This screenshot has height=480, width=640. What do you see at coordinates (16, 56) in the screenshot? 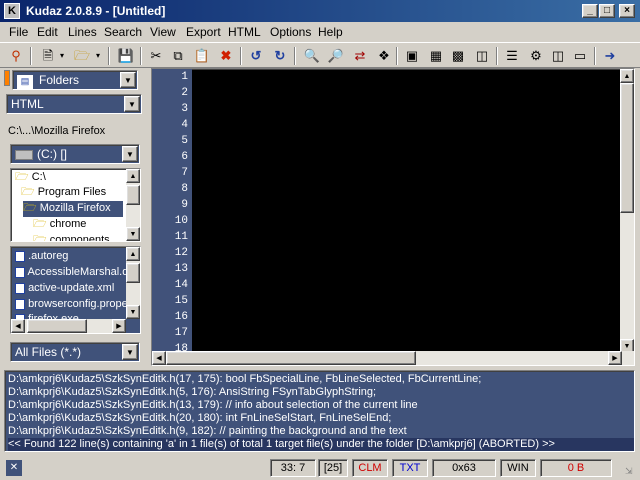
I see `search-icon: ⚲` at bounding box center [16, 56].